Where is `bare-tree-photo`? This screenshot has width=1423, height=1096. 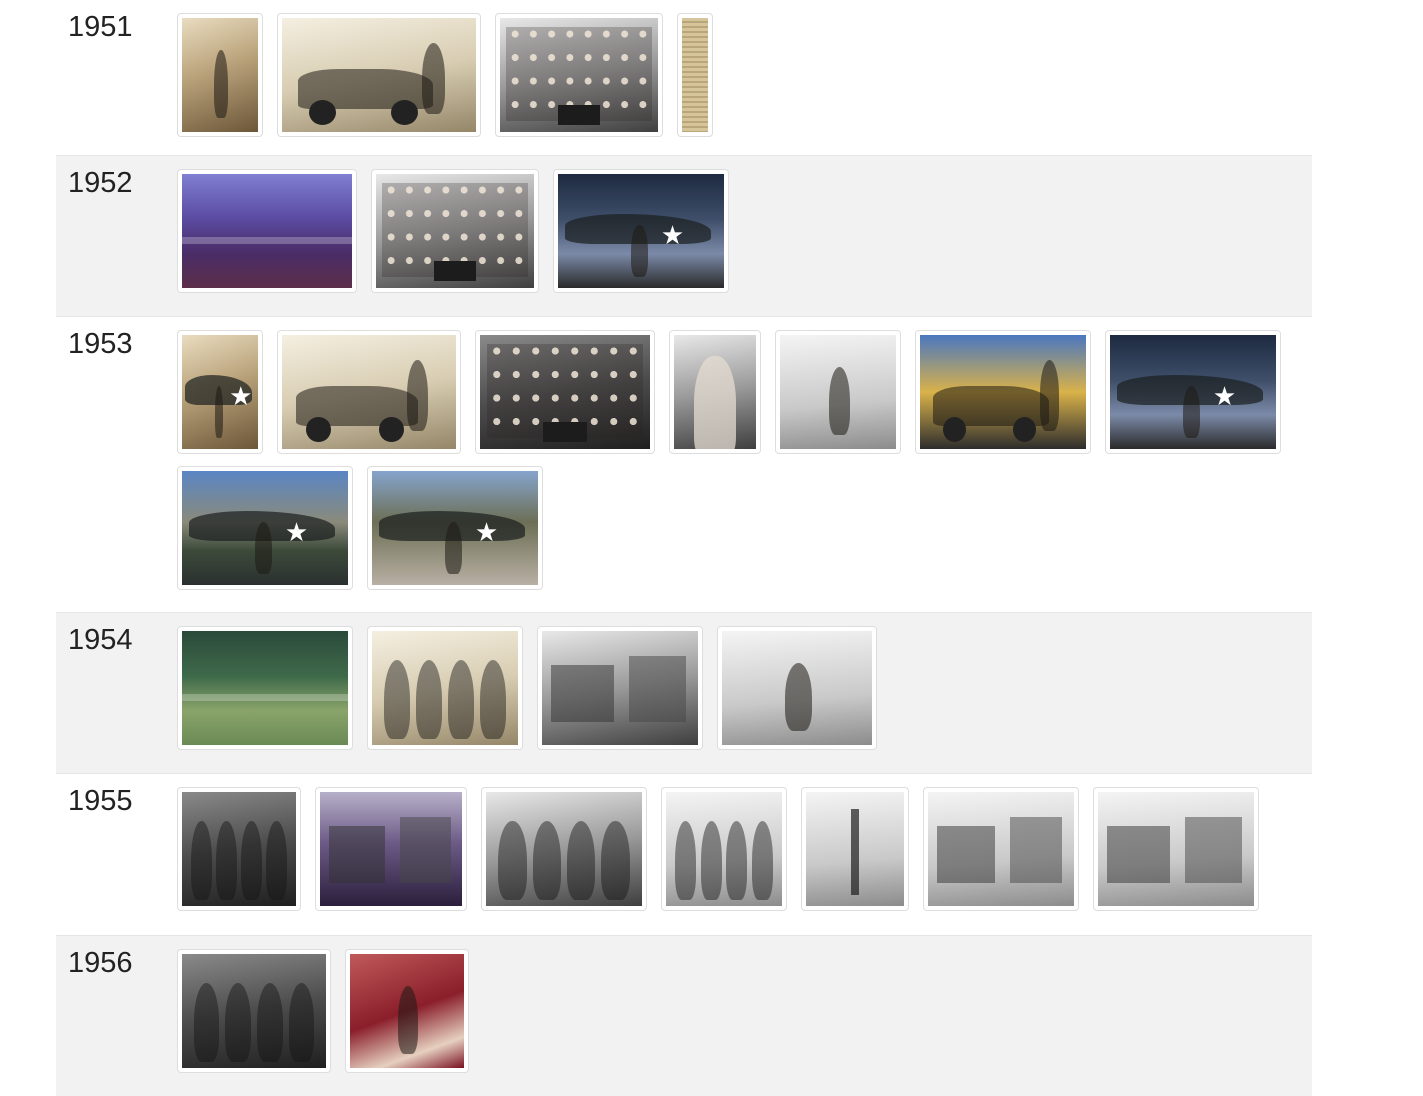
bare-tree-photo is located at coordinates (855, 849).